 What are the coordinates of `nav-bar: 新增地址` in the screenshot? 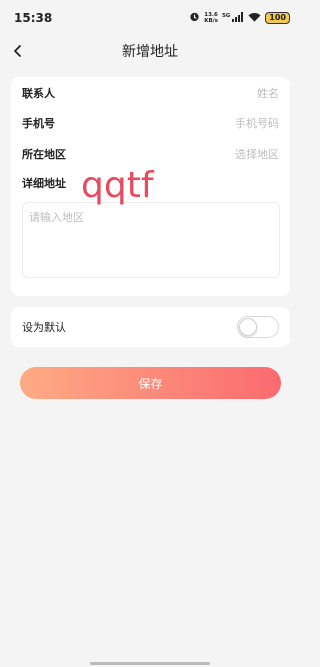 It's located at (150, 51).